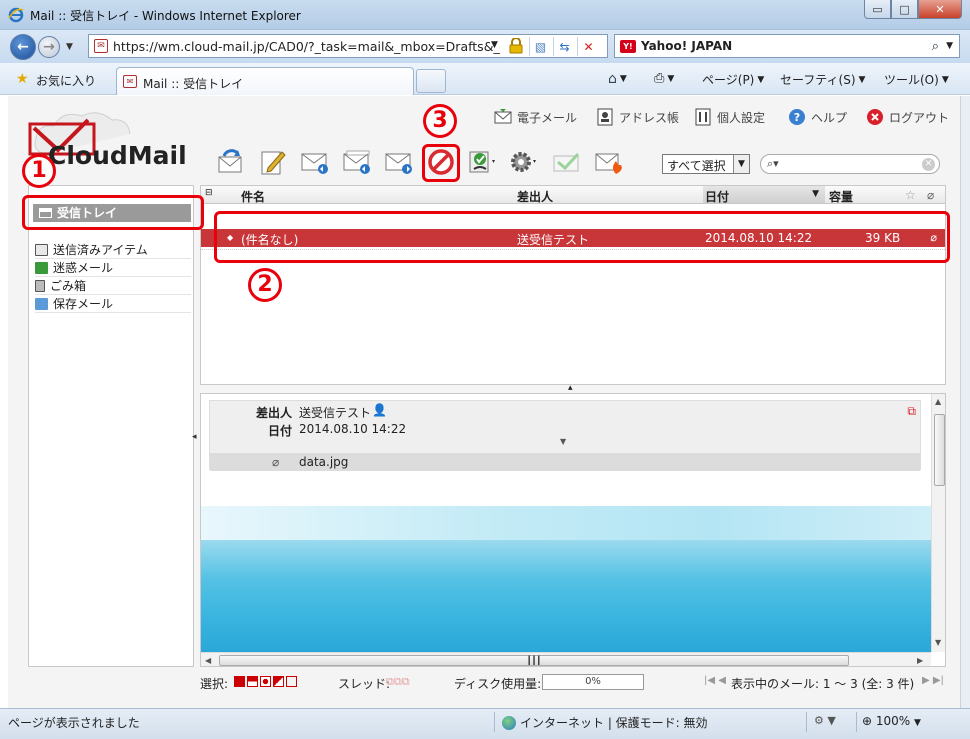 The height and width of the screenshot is (739, 970). Describe the element at coordinates (940, 9) in the screenshot. I see `close-window-button: ✕` at that location.